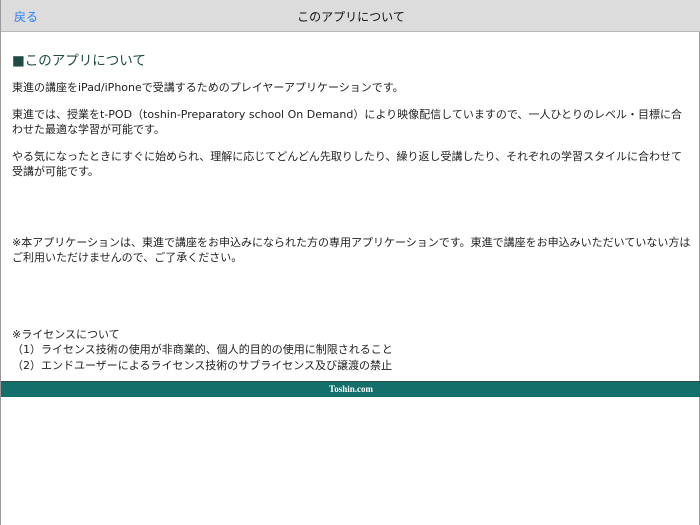 The width and height of the screenshot is (700, 525). I want to click on license-item: （2）エンドユーザーによるライセンス技術のサブライセンス及び譲渡の禁止, so click(202, 365).